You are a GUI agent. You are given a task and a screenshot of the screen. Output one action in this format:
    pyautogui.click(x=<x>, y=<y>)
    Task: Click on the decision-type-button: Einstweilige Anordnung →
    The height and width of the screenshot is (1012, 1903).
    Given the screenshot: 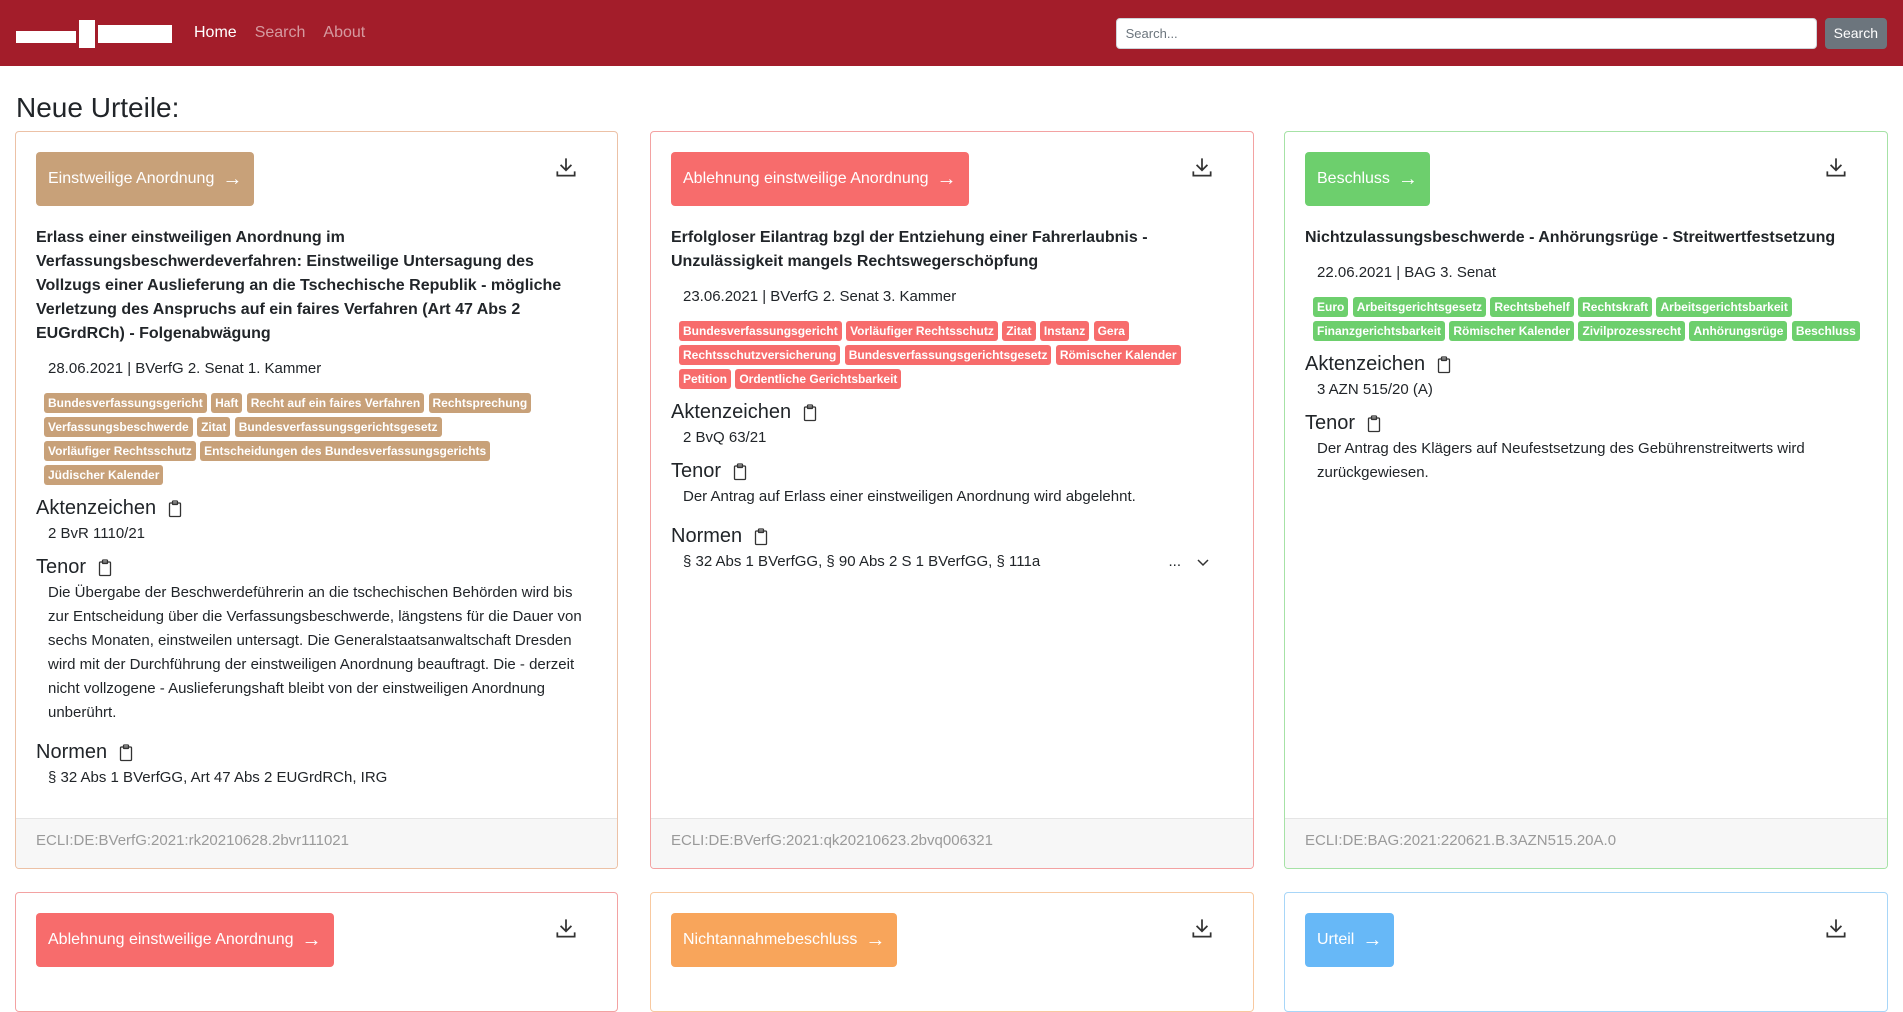 What is the action you would take?
    pyautogui.click(x=145, y=179)
    